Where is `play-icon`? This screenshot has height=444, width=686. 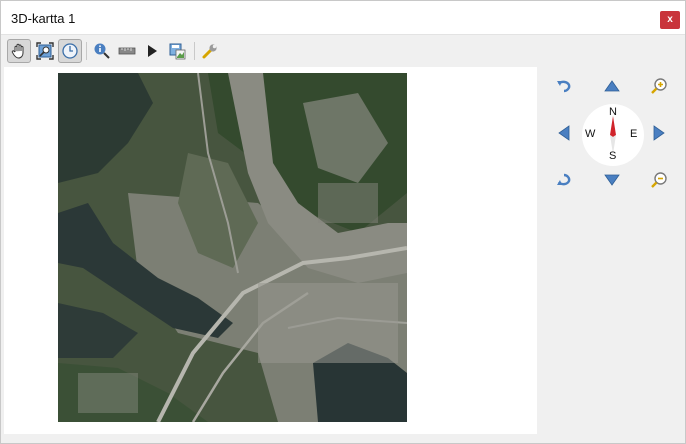 play-icon is located at coordinates (152, 51).